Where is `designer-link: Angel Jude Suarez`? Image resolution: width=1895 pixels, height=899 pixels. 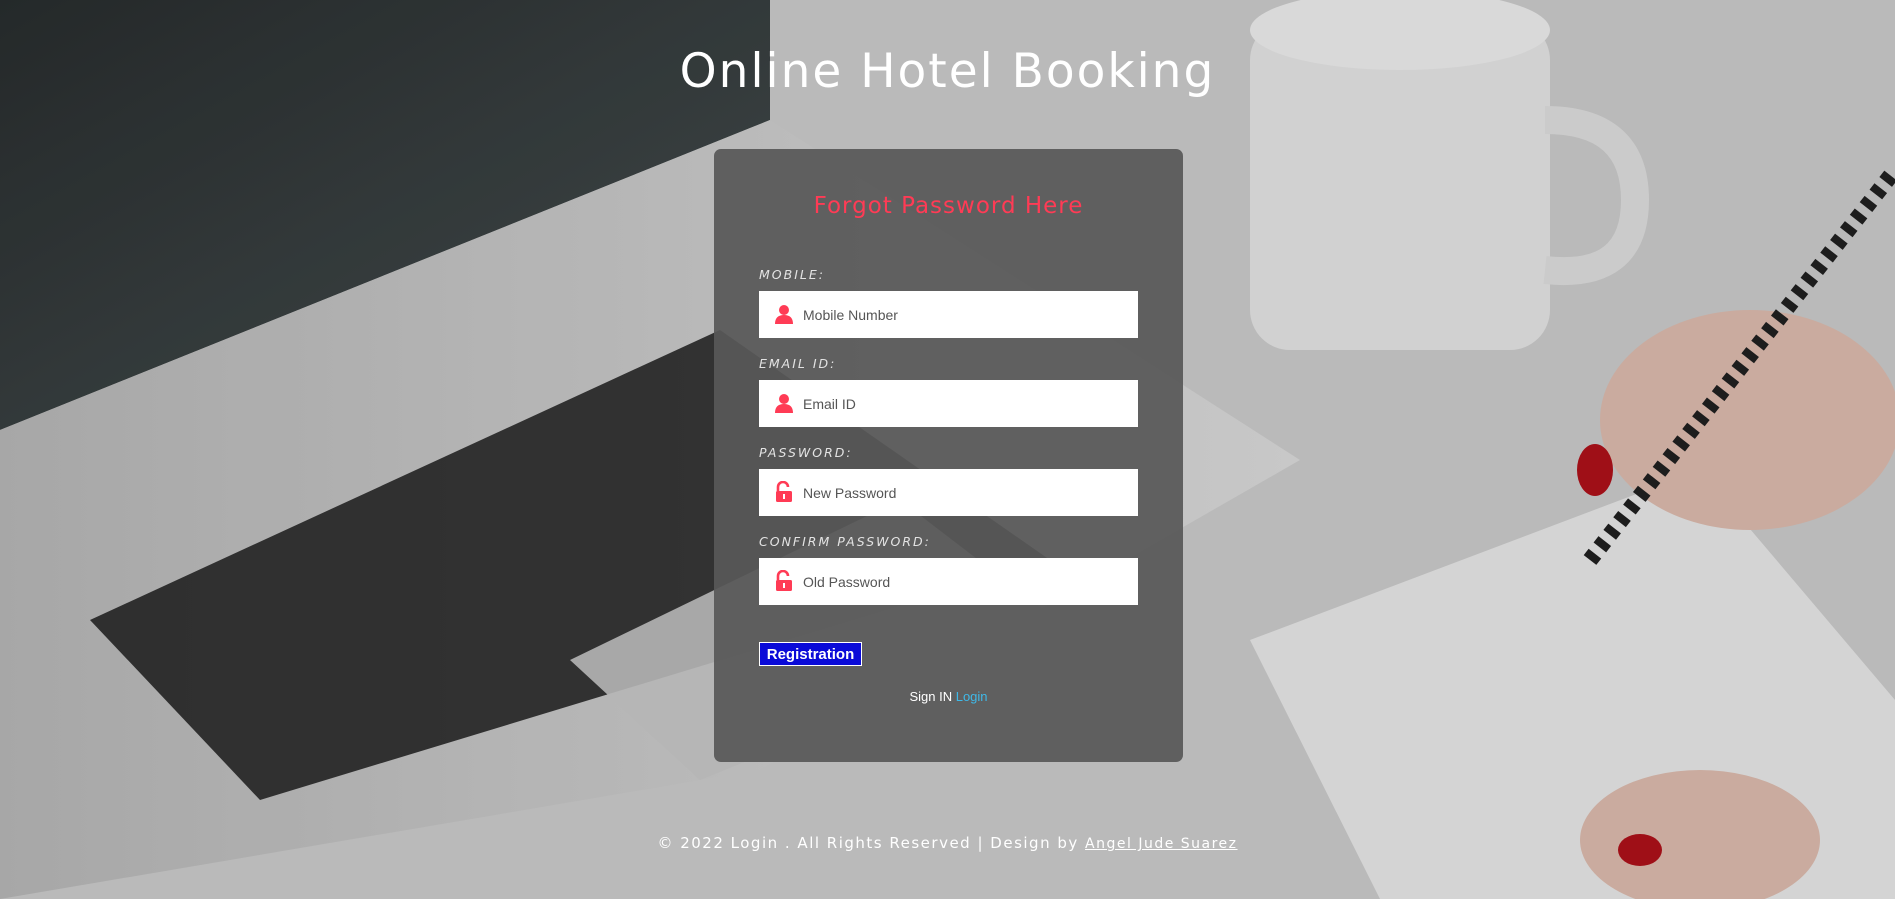 designer-link: Angel Jude Suarez is located at coordinates (1161, 844).